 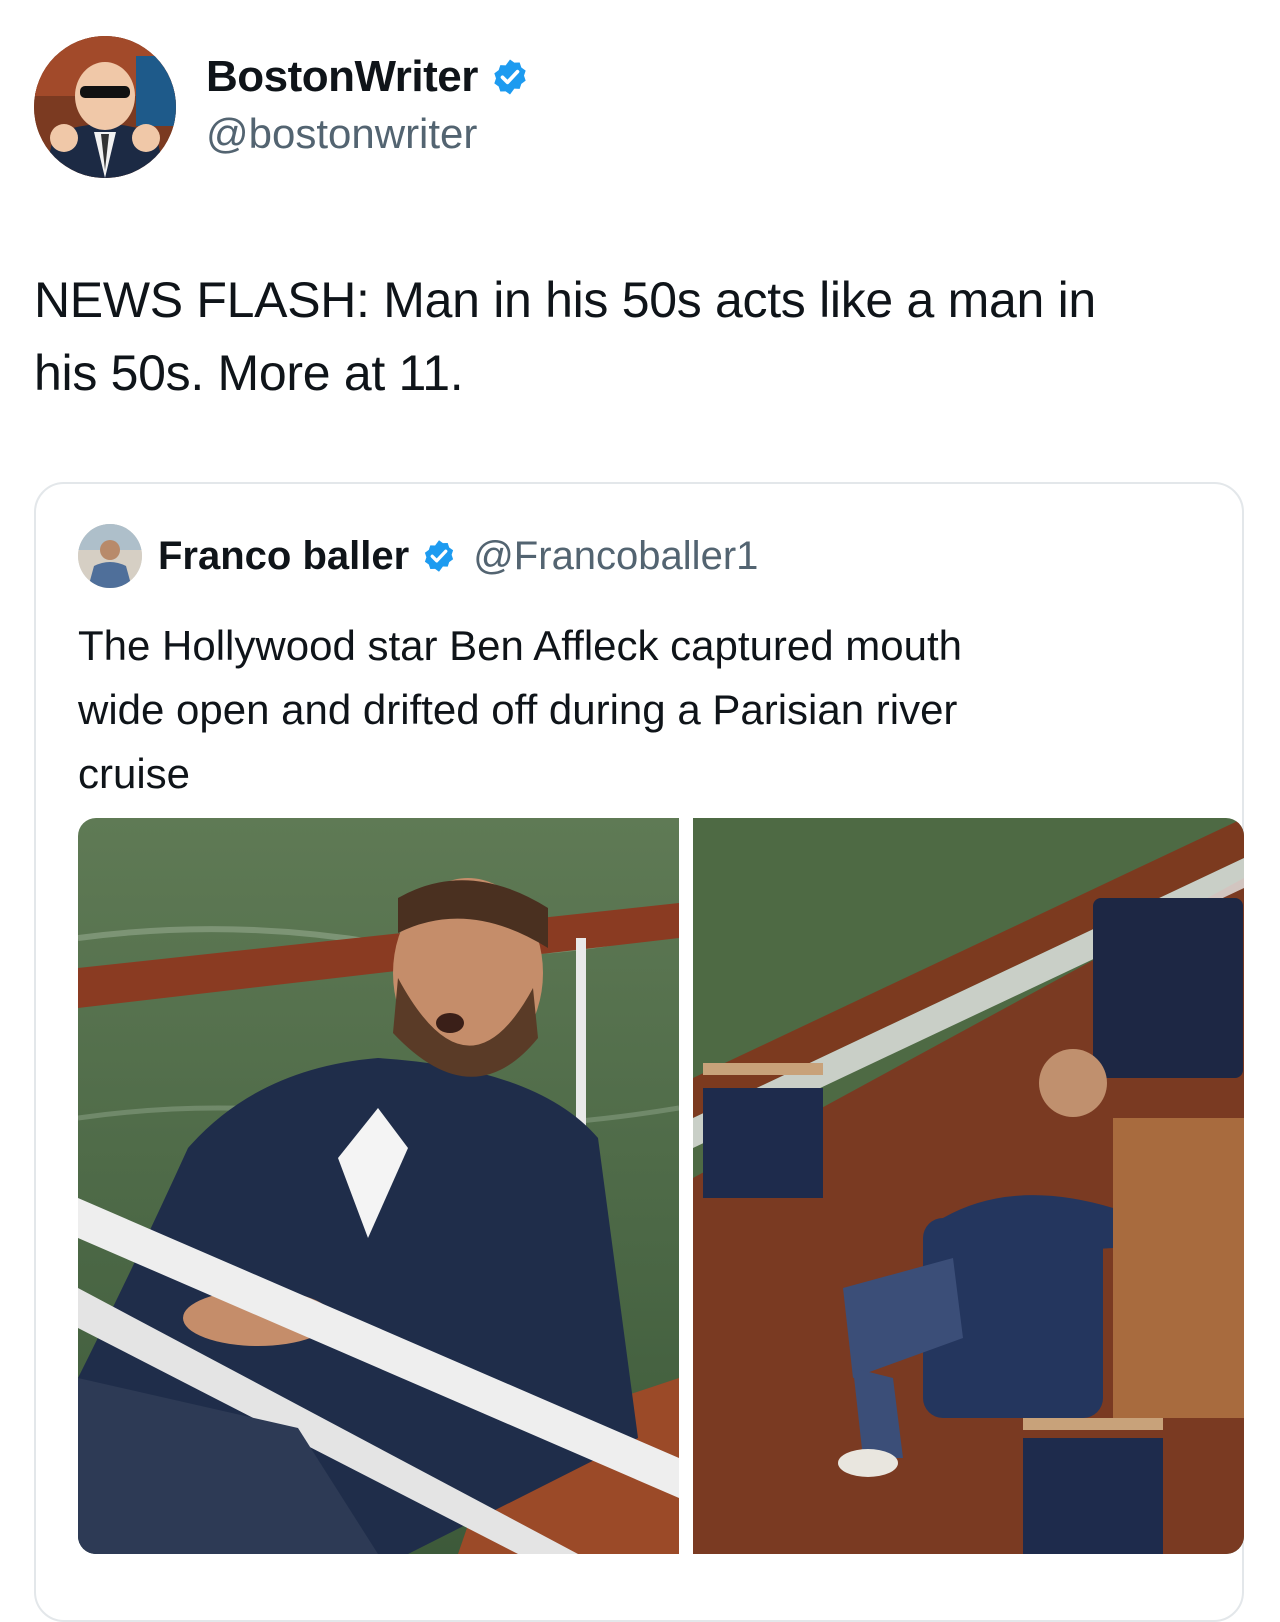 What do you see at coordinates (368, 134) in the screenshot?
I see `author-handle: @bostonwriter` at bounding box center [368, 134].